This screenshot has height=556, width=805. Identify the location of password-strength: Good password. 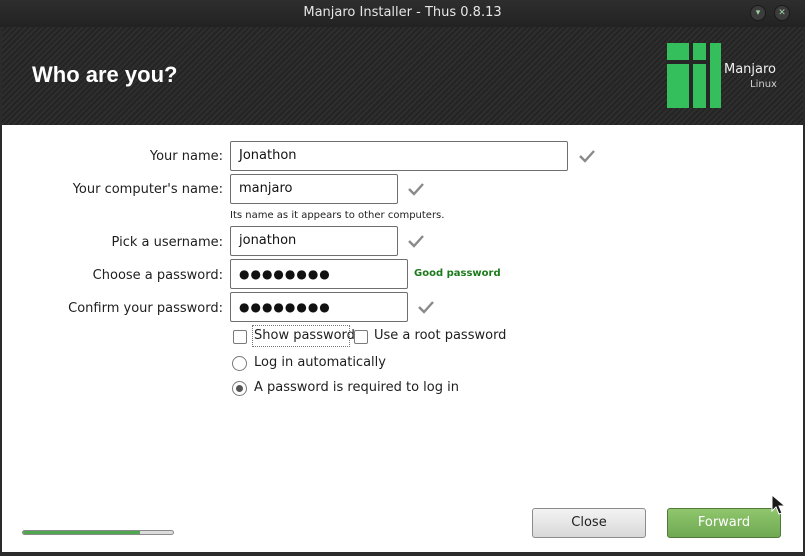
(457, 273).